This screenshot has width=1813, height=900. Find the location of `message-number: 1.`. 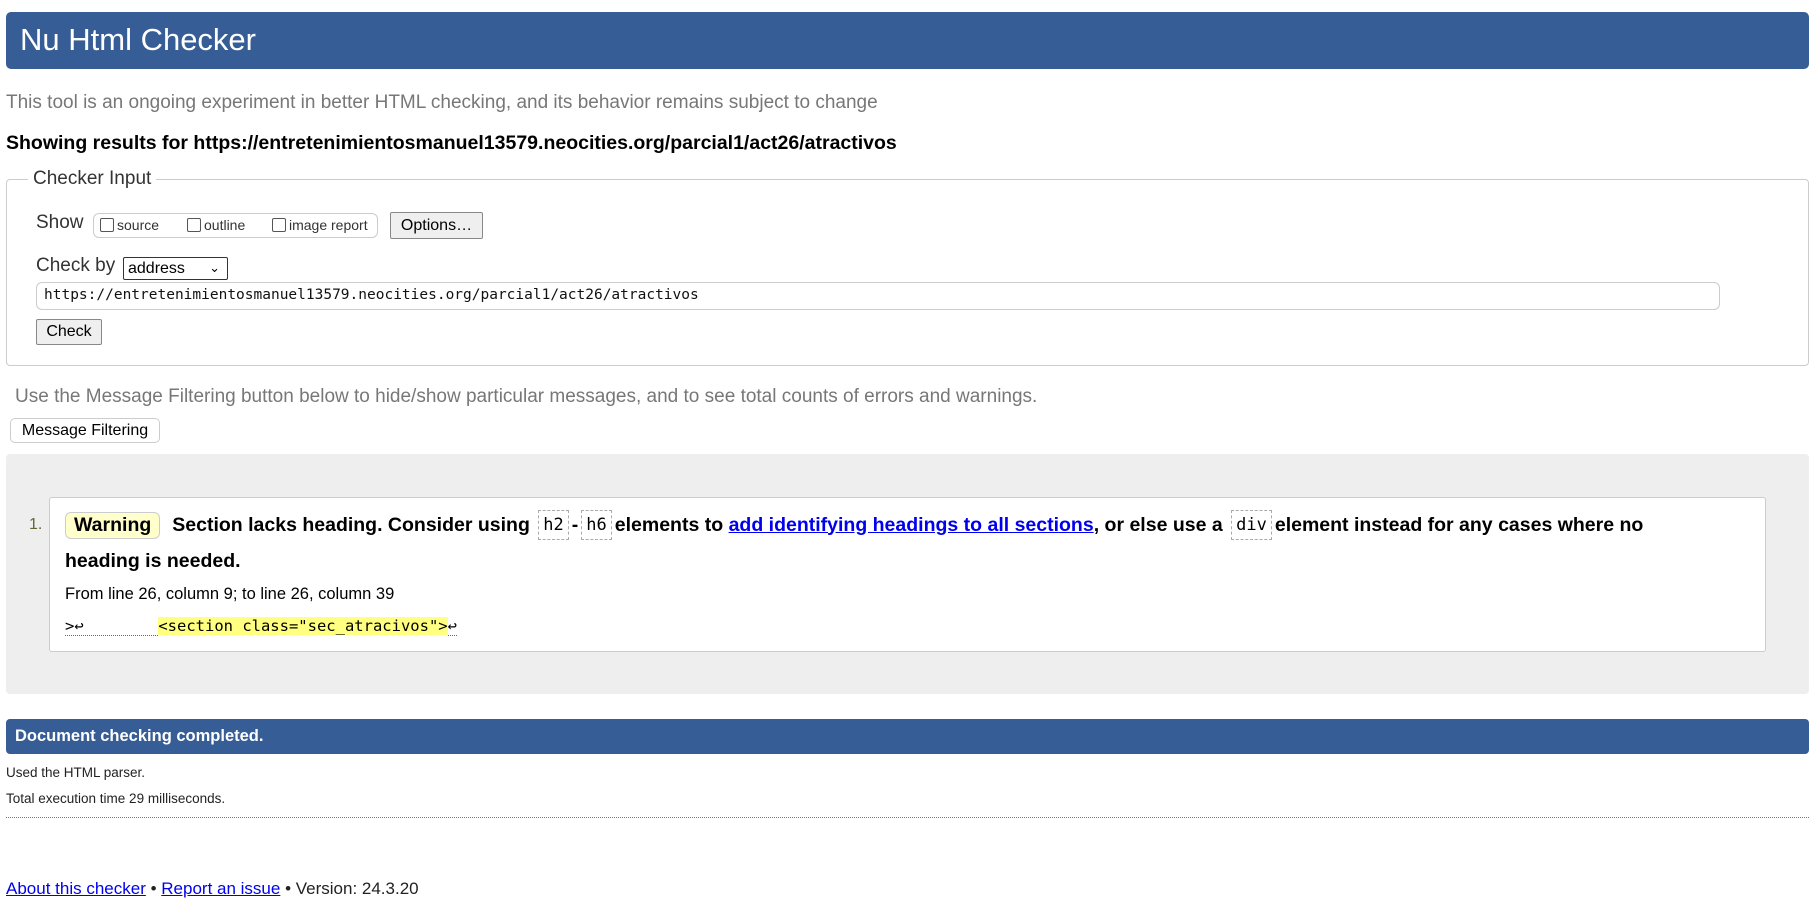

message-number: 1. is located at coordinates (36, 524).